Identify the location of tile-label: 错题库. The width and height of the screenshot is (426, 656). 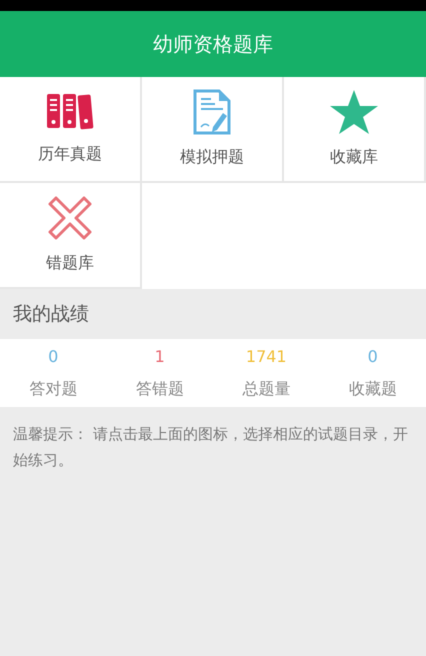
(70, 263).